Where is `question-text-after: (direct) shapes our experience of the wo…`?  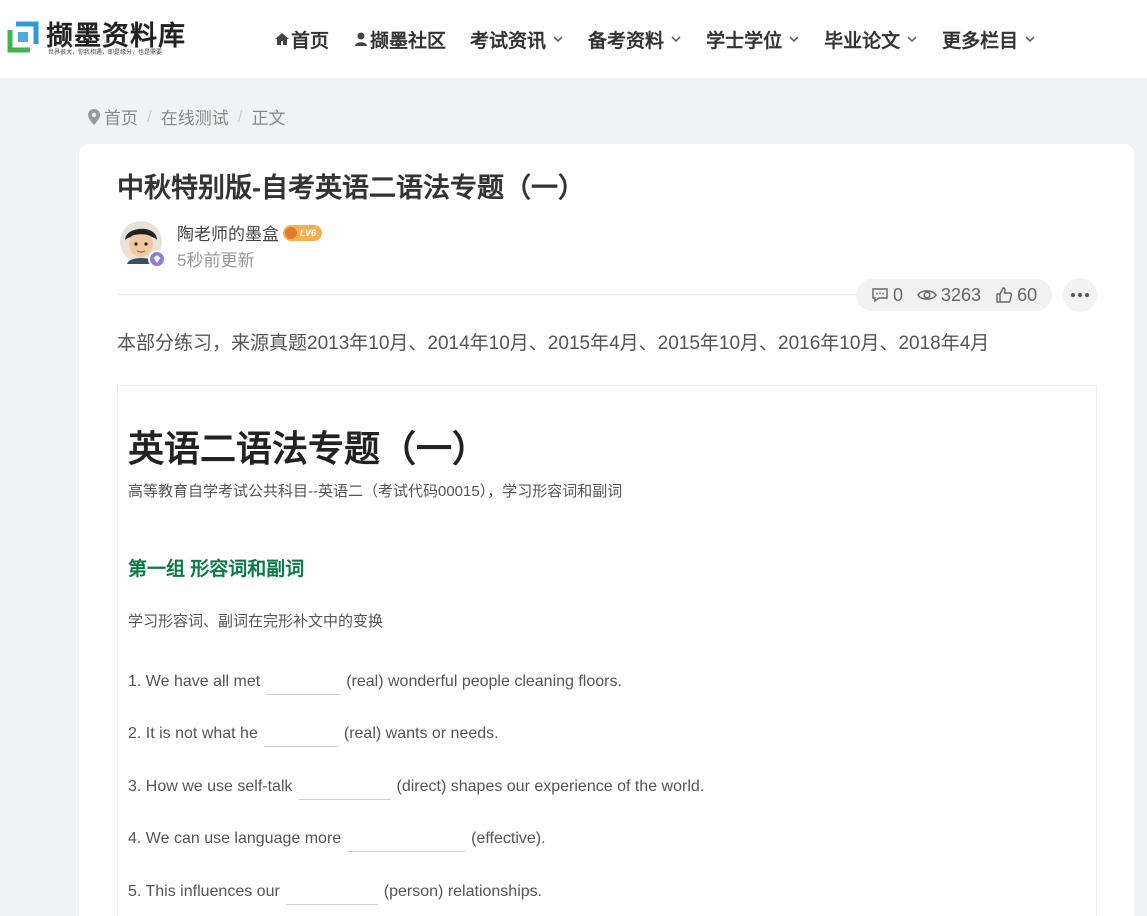 question-text-after: (direct) shapes our experience of the wo… is located at coordinates (550, 786).